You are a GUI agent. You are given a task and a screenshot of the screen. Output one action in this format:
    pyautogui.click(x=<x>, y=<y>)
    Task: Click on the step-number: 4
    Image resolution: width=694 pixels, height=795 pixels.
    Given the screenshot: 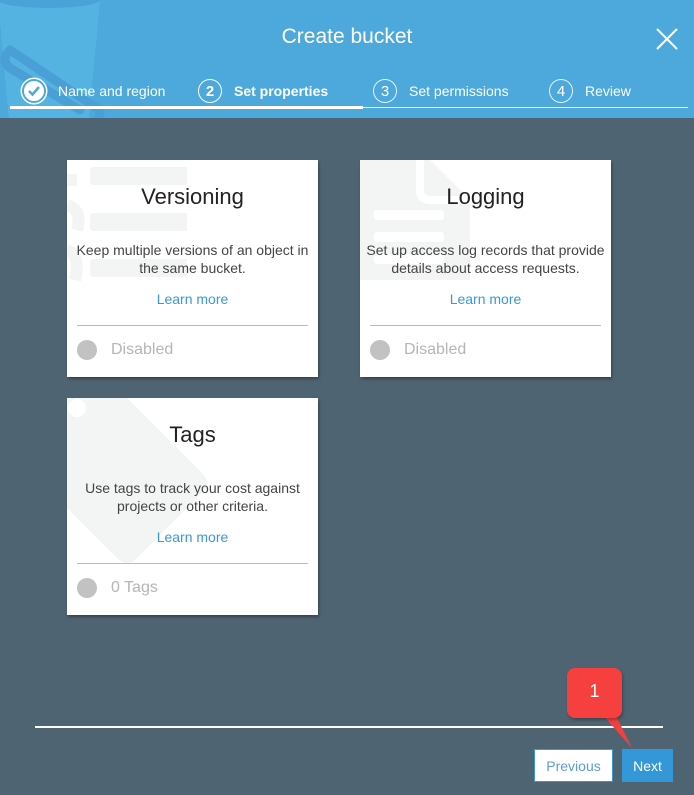 What is the action you would take?
    pyautogui.click(x=561, y=91)
    